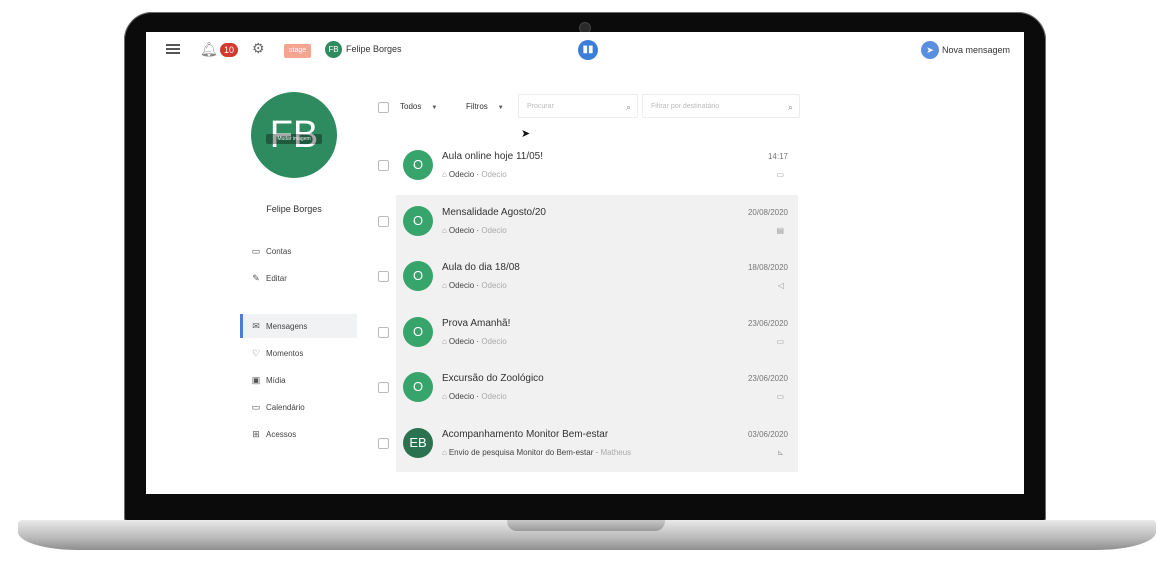 Image resolution: width=1176 pixels, height=576 pixels. I want to click on sidebar-item-mensagens: ✉ Mensagens, so click(298, 326).